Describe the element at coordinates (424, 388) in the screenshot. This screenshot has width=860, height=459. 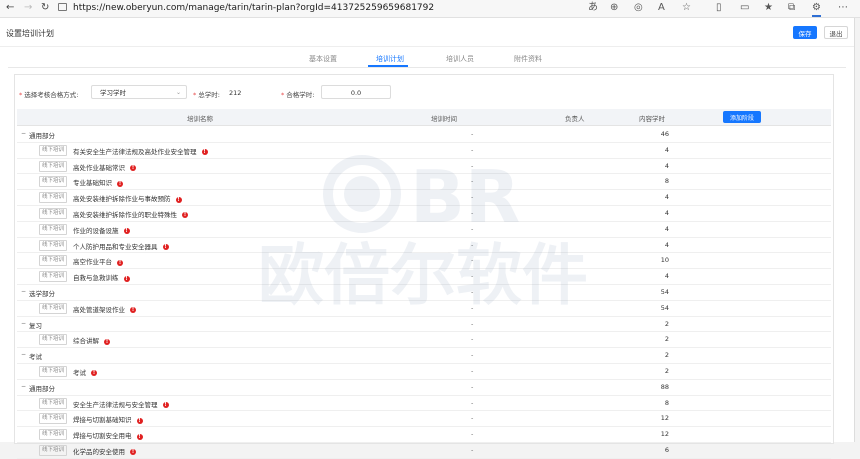
I see `group-row: − 通用部分 - 88` at that location.